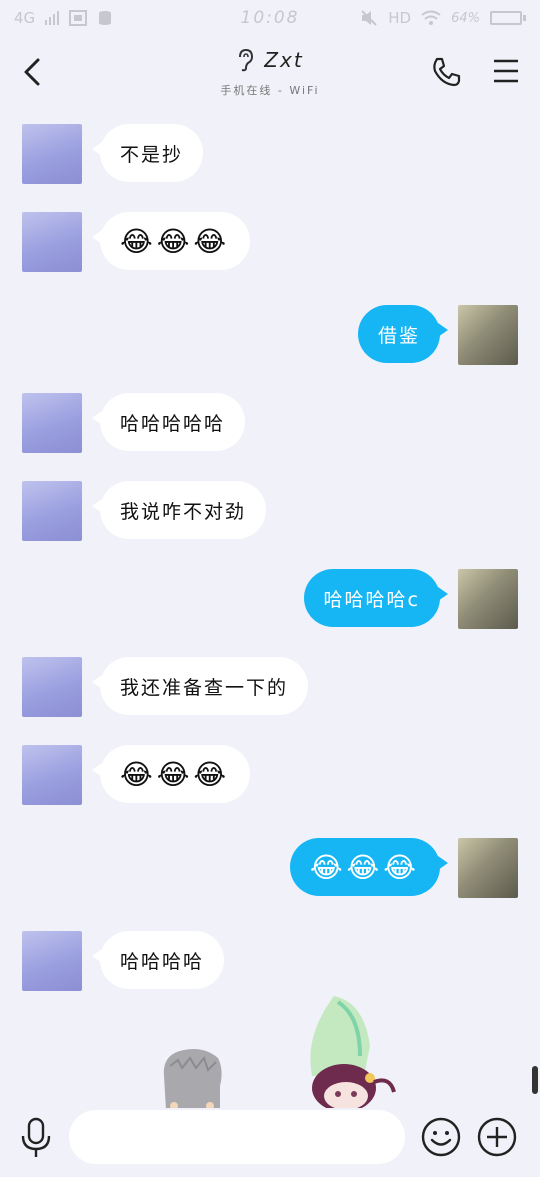 This screenshot has width=540, height=1177. What do you see at coordinates (105, 18) in the screenshot?
I see `storage-icon` at bounding box center [105, 18].